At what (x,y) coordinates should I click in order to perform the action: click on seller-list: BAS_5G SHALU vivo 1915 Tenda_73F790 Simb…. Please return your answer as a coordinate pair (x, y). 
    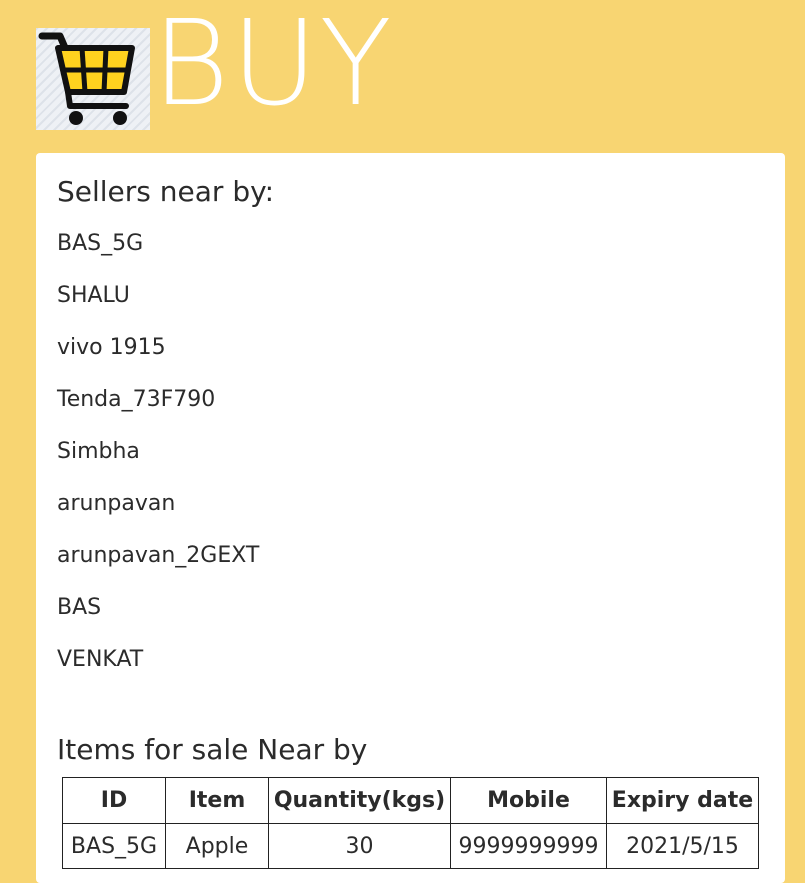
    Looking at the image, I should click on (158, 465).